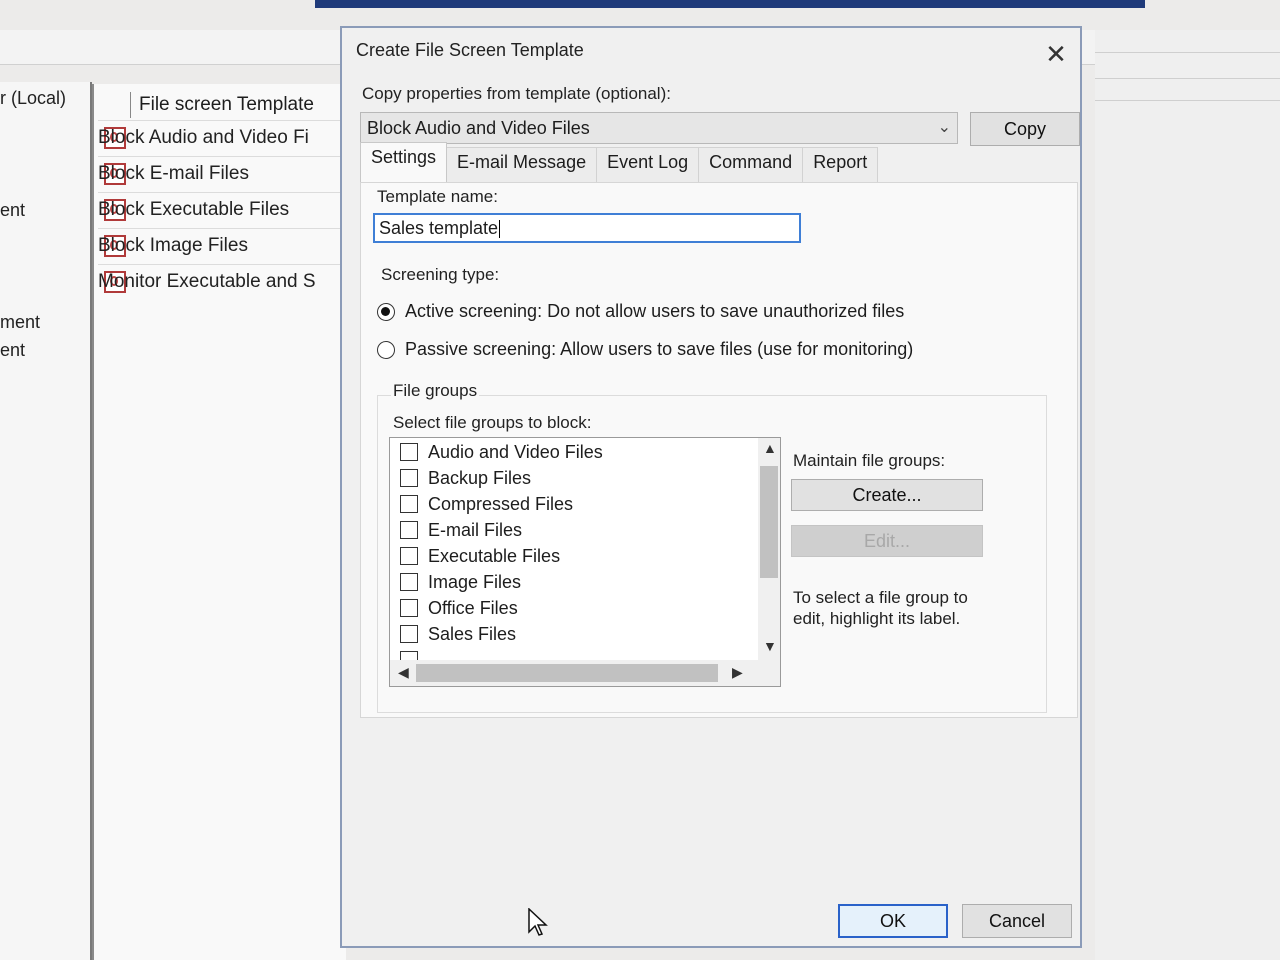  Describe the element at coordinates (501, 503) in the screenshot. I see `file-group-label: Compressed Files` at that location.